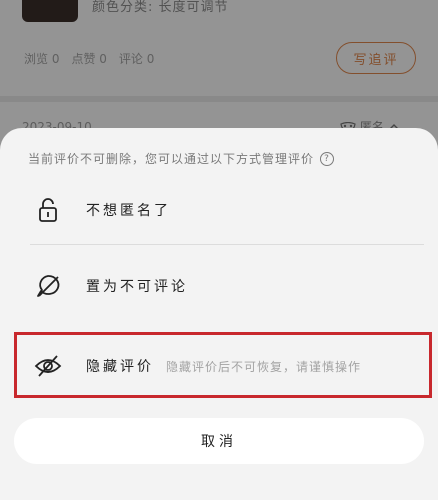  What do you see at coordinates (128, 211) in the screenshot?
I see `option-label: 不想匿名了` at bounding box center [128, 211].